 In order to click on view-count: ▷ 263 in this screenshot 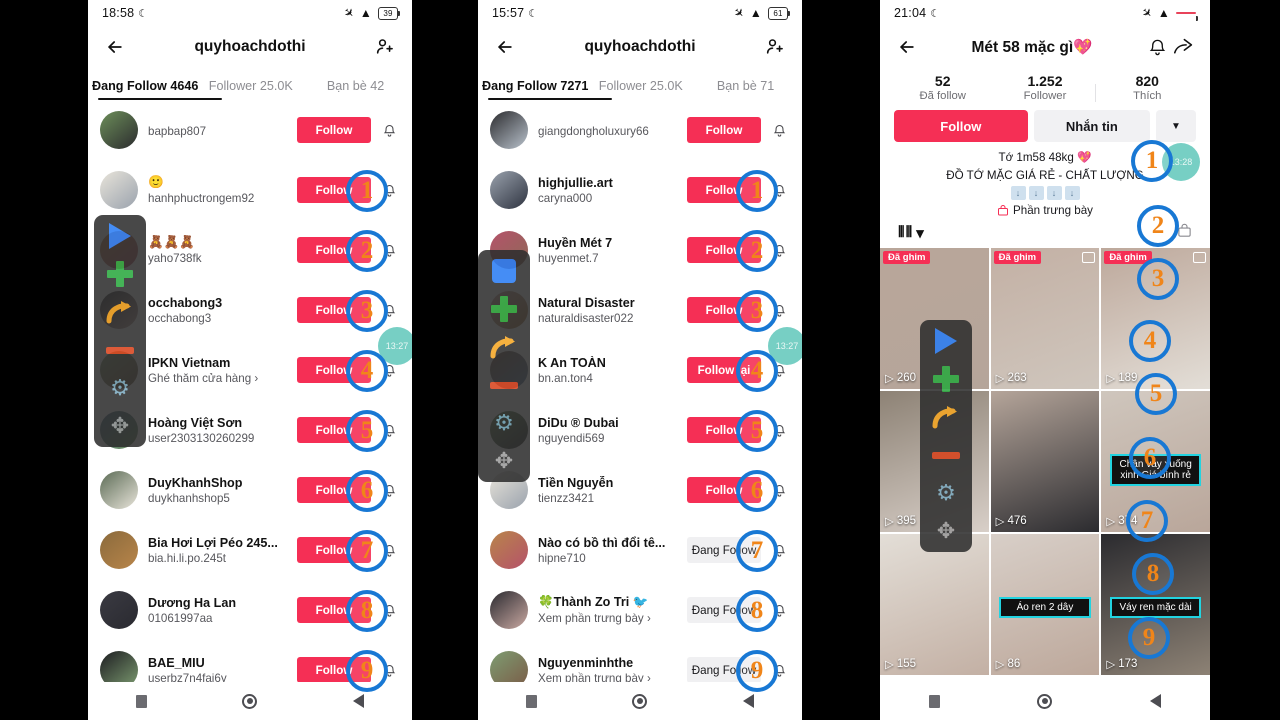, I will do `click(1011, 378)`.